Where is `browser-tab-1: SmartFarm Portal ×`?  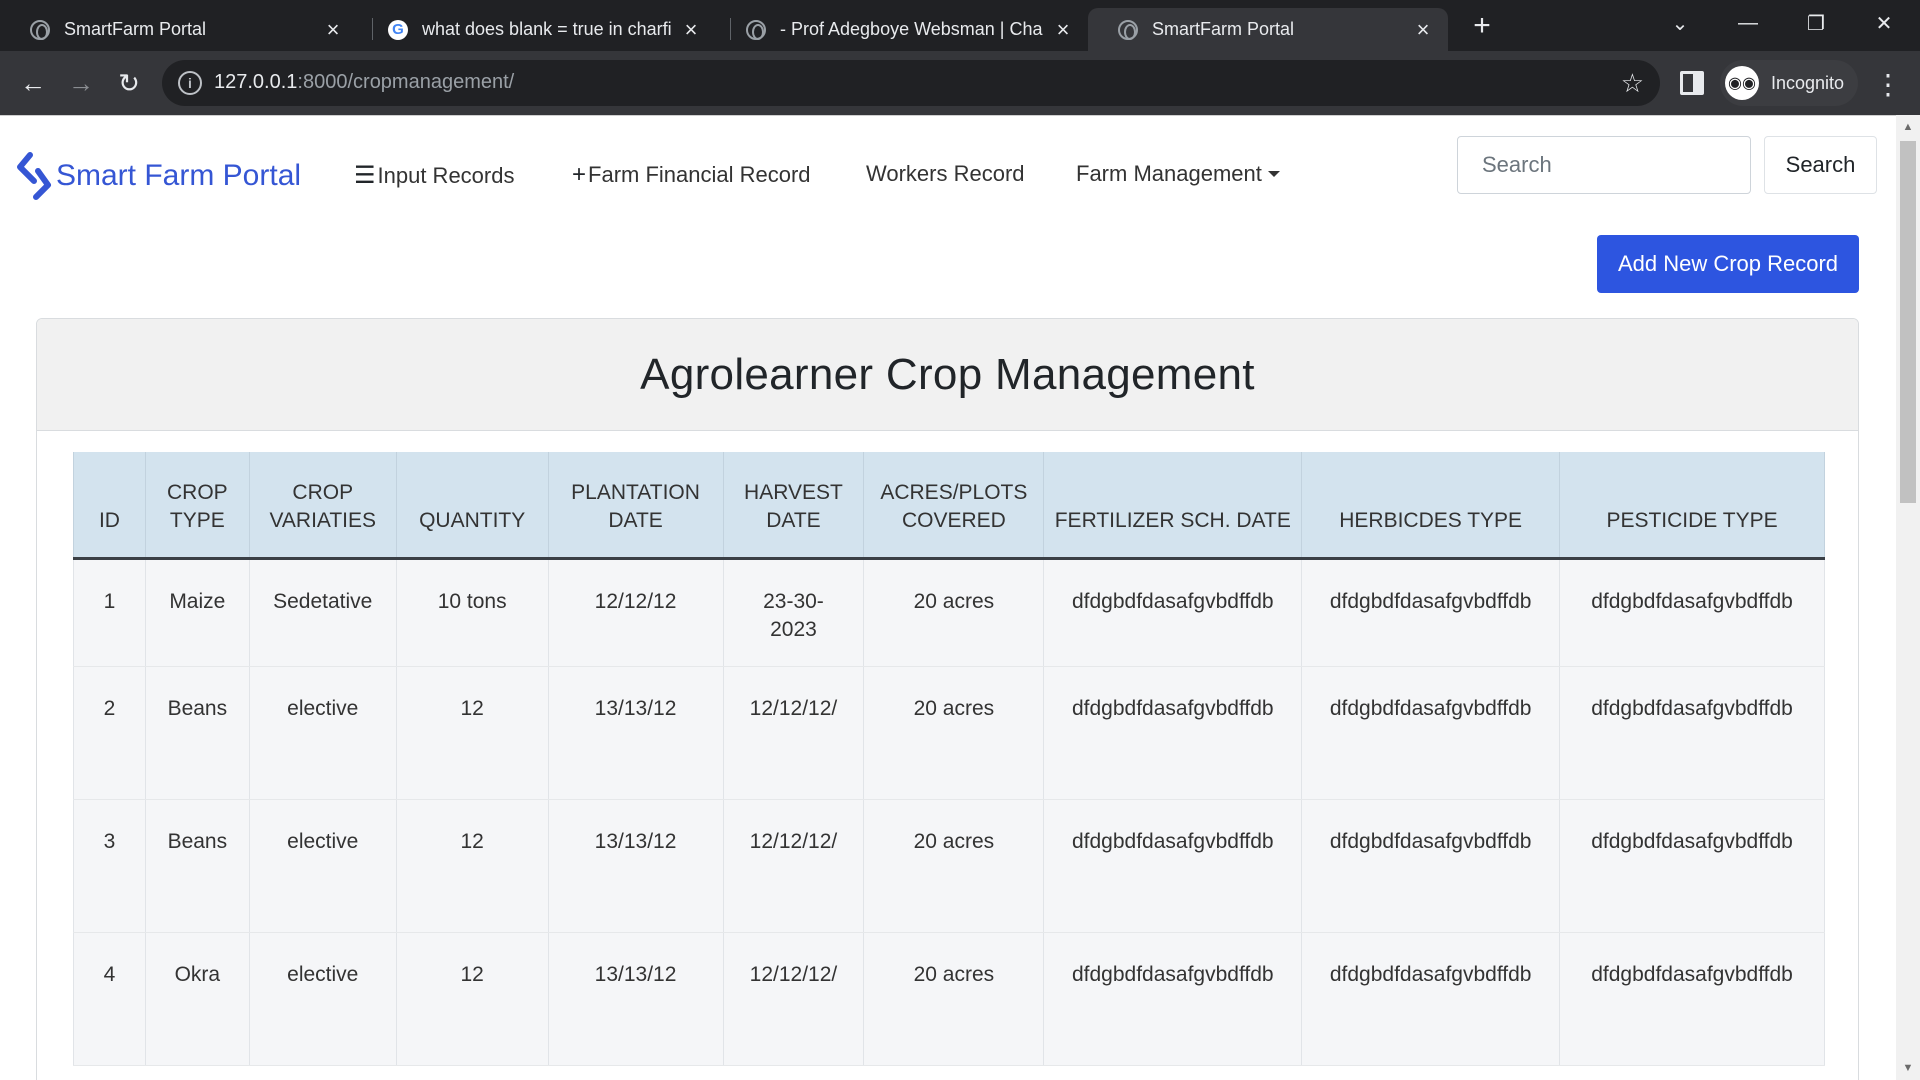 browser-tab-1: SmartFarm Portal × is located at coordinates (179, 29).